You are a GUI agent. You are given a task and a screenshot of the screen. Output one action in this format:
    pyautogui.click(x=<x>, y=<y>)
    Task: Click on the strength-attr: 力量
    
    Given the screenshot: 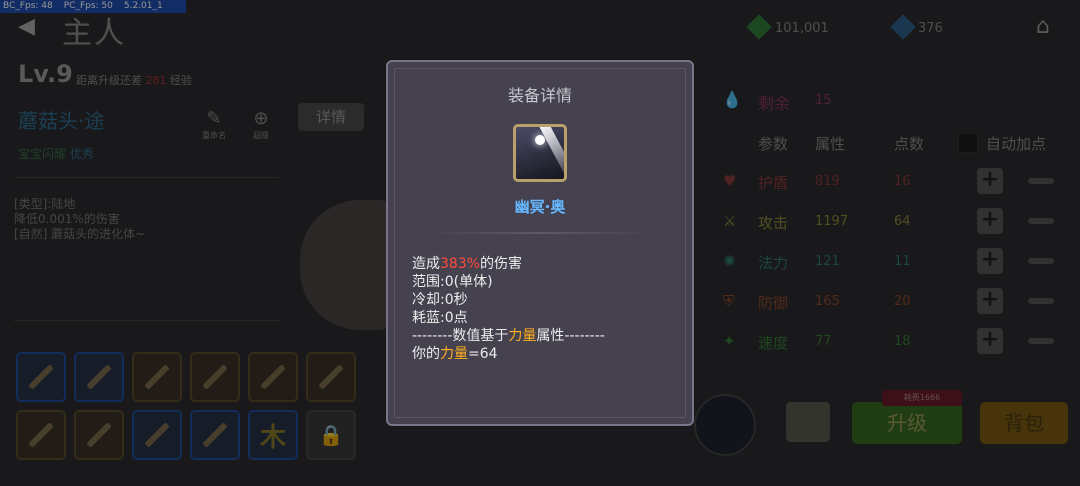 What is the action you would take?
    pyautogui.click(x=454, y=354)
    